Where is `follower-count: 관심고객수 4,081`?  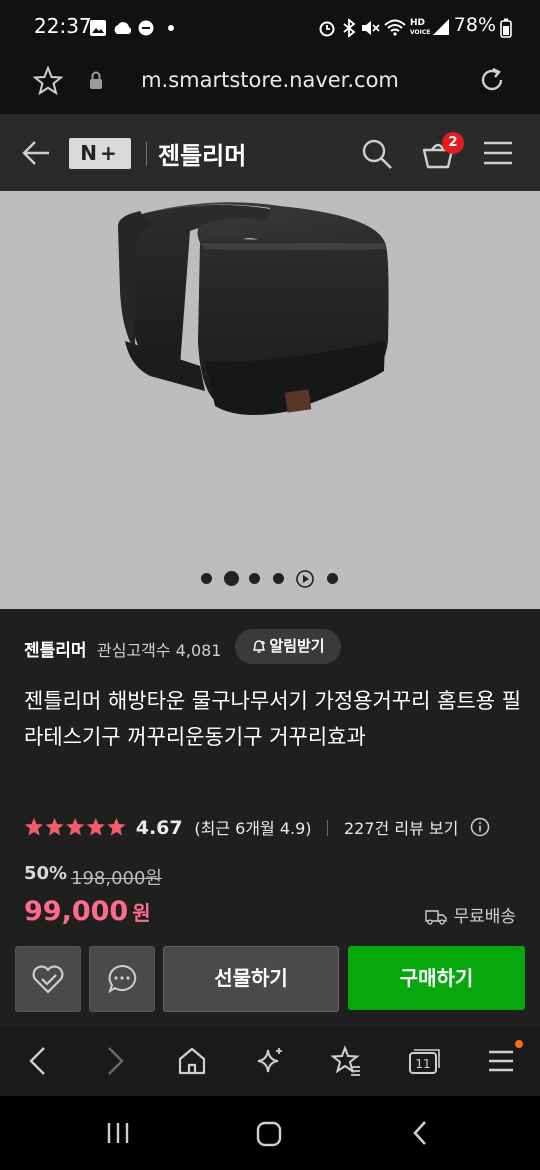 follower-count: 관심고객수 4,081 is located at coordinates (159, 650).